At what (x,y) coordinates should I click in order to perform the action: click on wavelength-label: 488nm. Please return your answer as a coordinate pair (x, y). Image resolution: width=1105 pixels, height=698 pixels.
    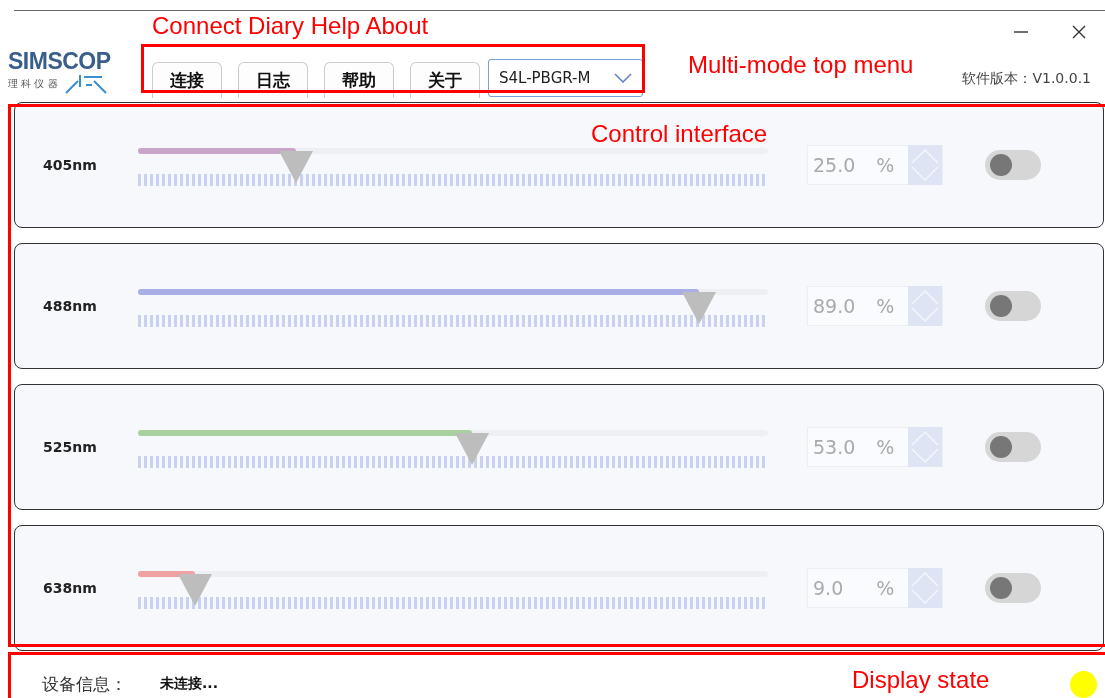
    Looking at the image, I should click on (70, 306).